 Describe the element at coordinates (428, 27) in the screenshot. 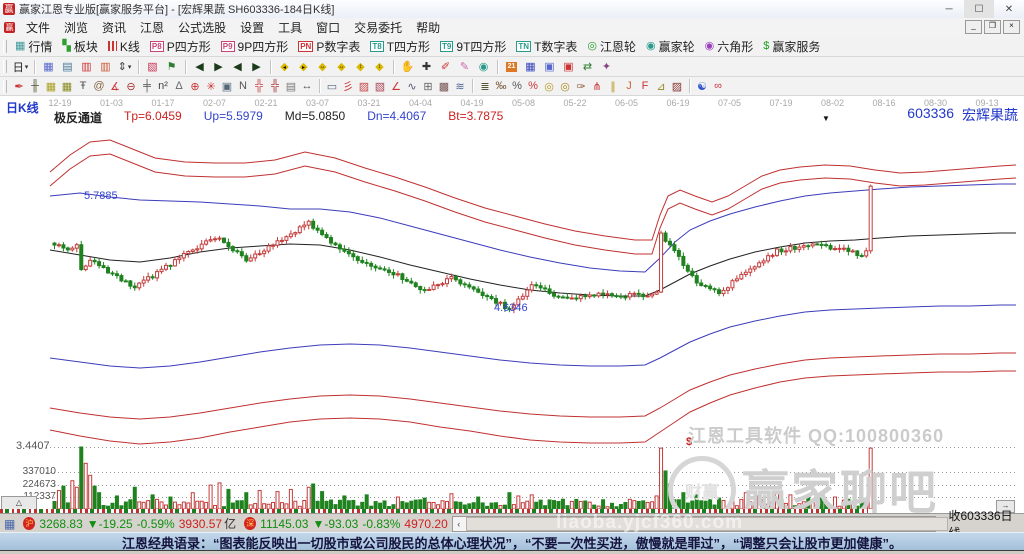

I see `menu-item-帮助: 帮助` at that location.